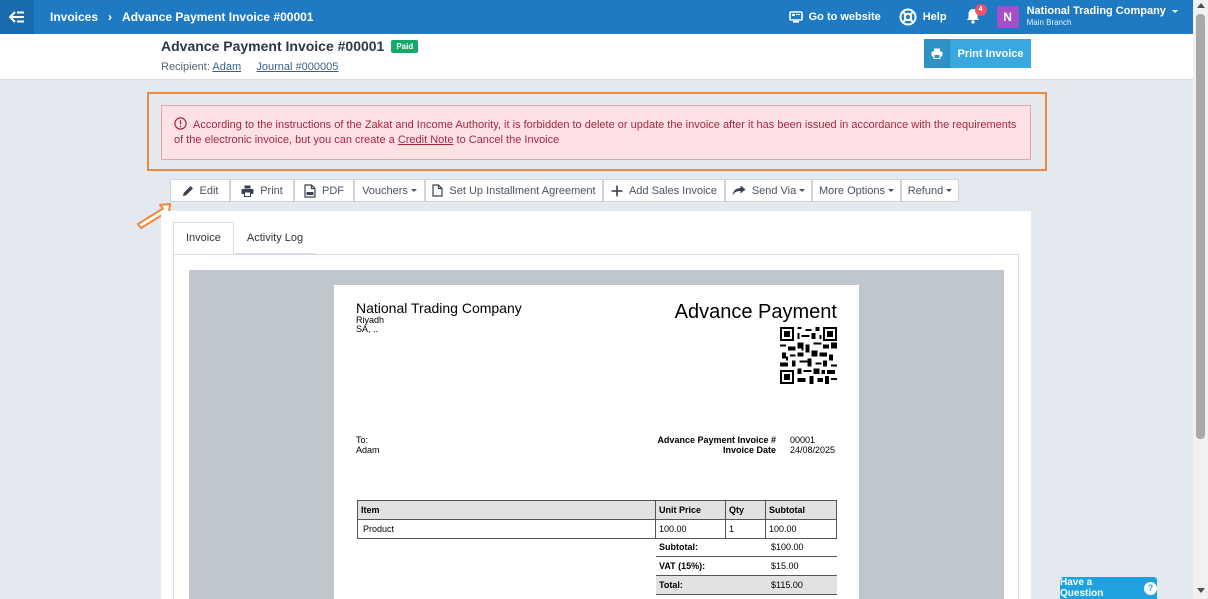 The height and width of the screenshot is (599, 1208). Describe the element at coordinates (297, 67) in the screenshot. I see `journal-link: Journal #000005` at that location.